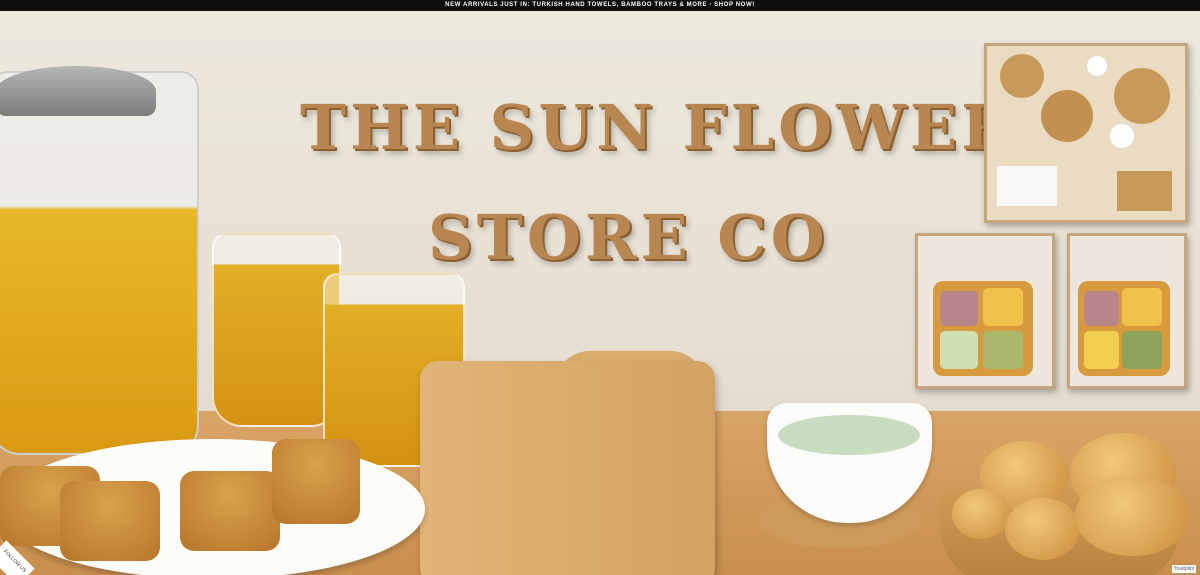  What do you see at coordinates (628, 237) in the screenshot?
I see `store-title-line-2: STORE CO` at bounding box center [628, 237].